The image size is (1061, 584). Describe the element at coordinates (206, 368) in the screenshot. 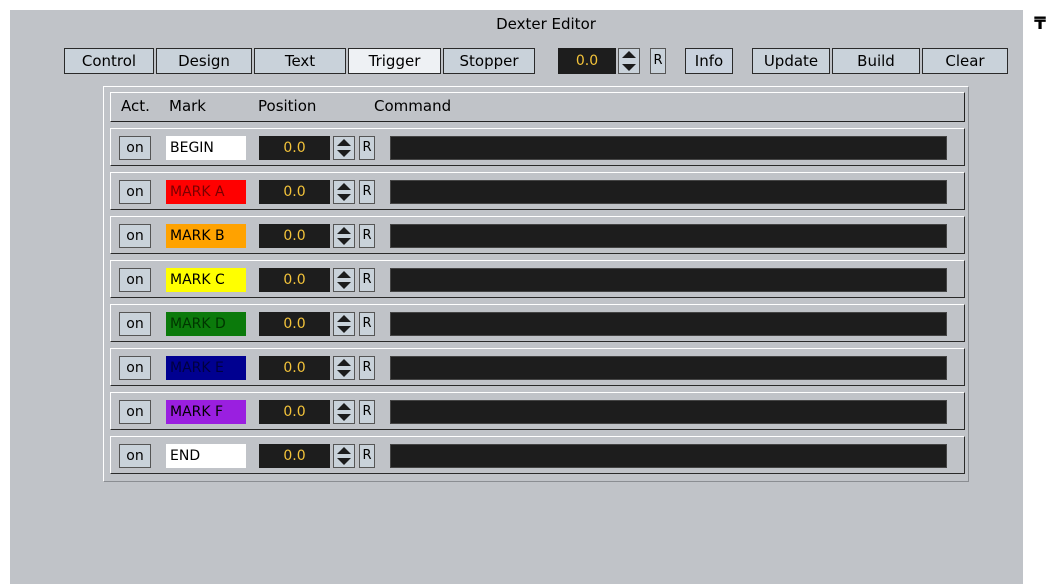

I see `mark-label: MARK E` at that location.